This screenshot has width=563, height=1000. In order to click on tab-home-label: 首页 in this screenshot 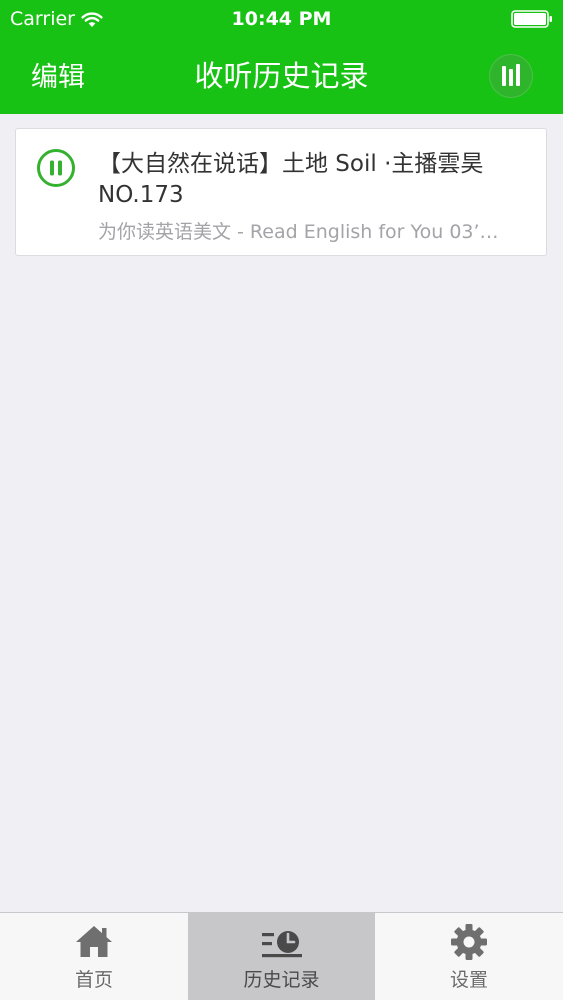, I will do `click(93, 980)`.